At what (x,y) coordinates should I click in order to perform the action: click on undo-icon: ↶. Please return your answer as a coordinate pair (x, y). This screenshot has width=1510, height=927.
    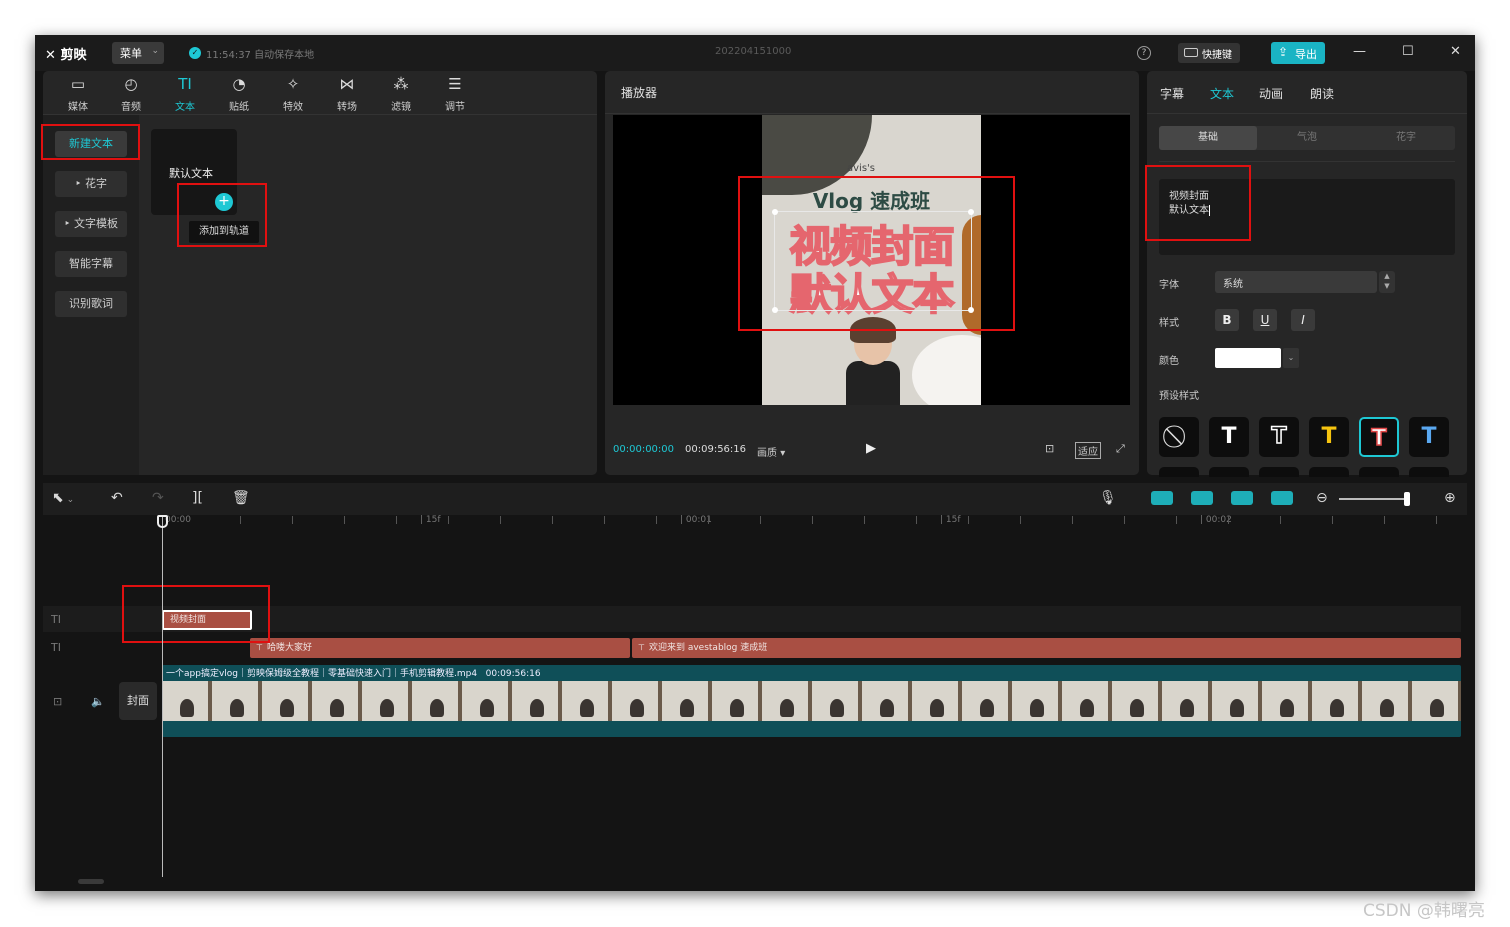
    Looking at the image, I should click on (117, 498).